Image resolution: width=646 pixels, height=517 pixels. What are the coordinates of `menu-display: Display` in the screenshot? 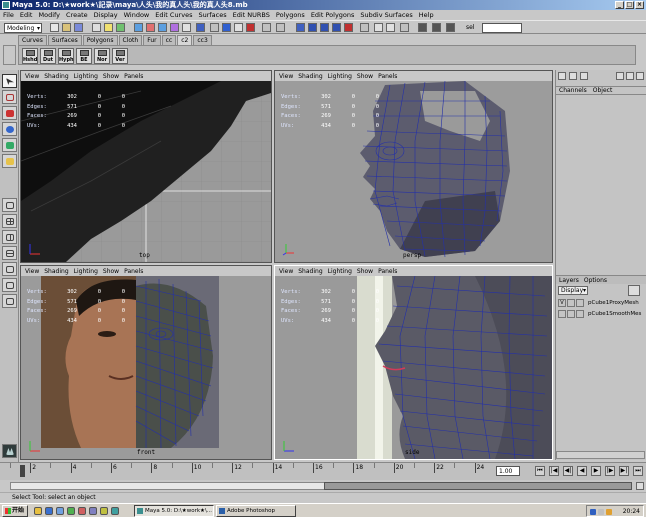 It's located at (106, 15).